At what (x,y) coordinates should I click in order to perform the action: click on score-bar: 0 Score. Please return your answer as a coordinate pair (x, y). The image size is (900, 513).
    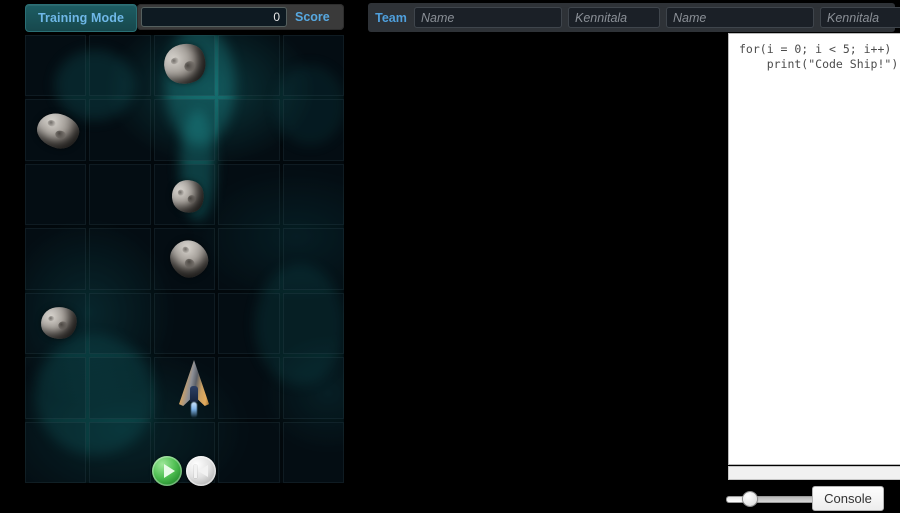
    Looking at the image, I should click on (240, 17).